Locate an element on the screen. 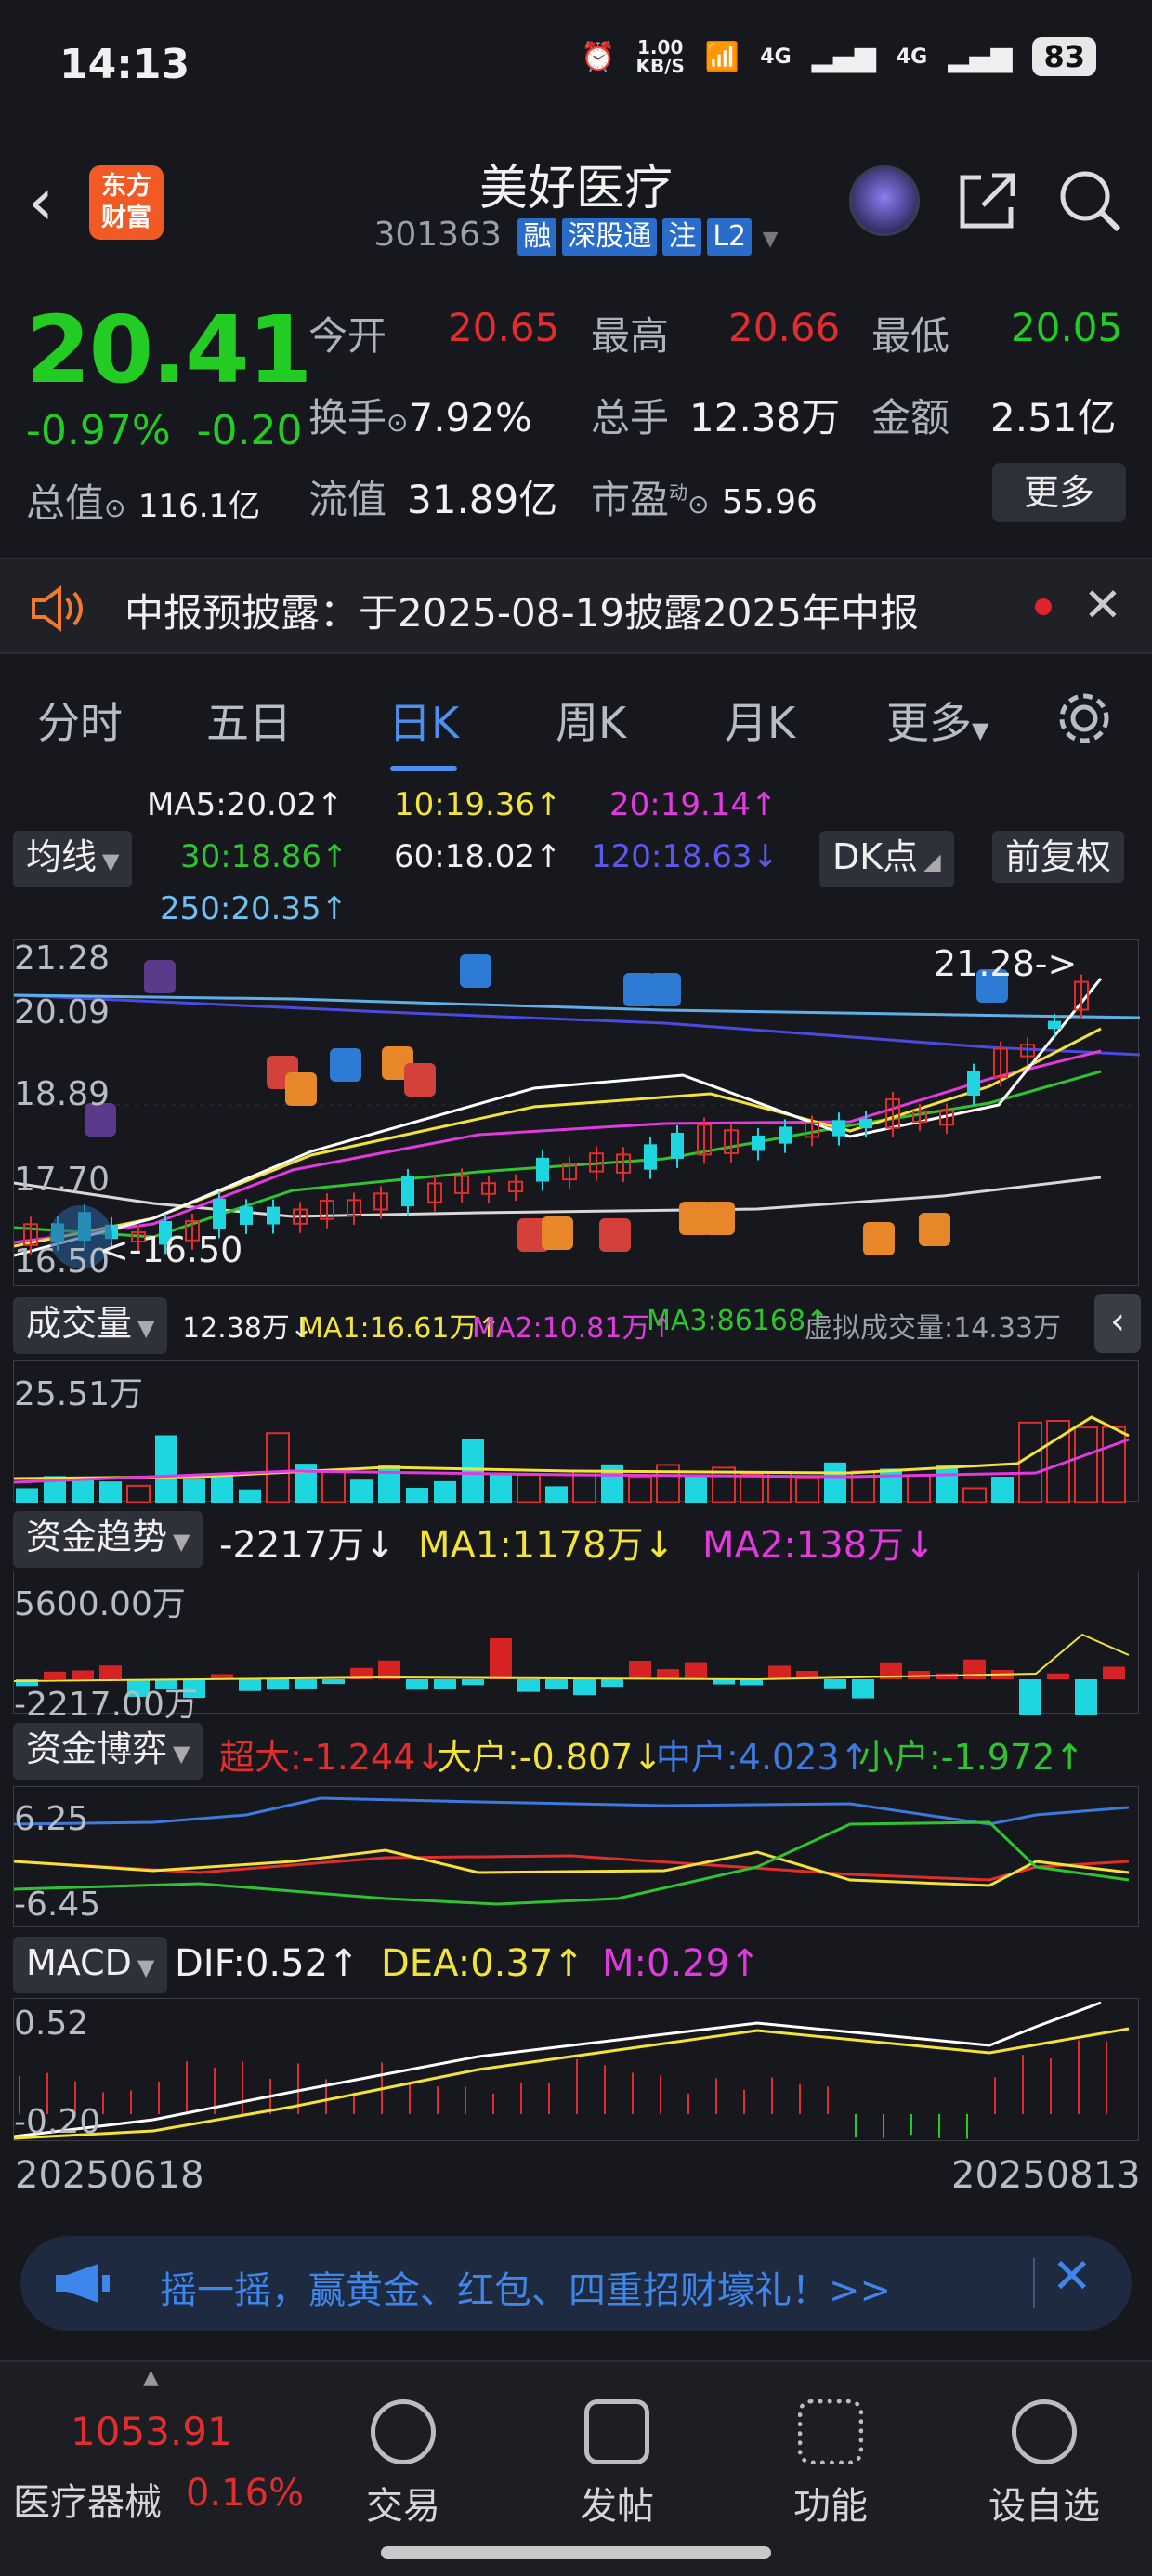 The image size is (1152, 2576). signal-bars-icon: ▂▄▆ is located at coordinates (980, 56).